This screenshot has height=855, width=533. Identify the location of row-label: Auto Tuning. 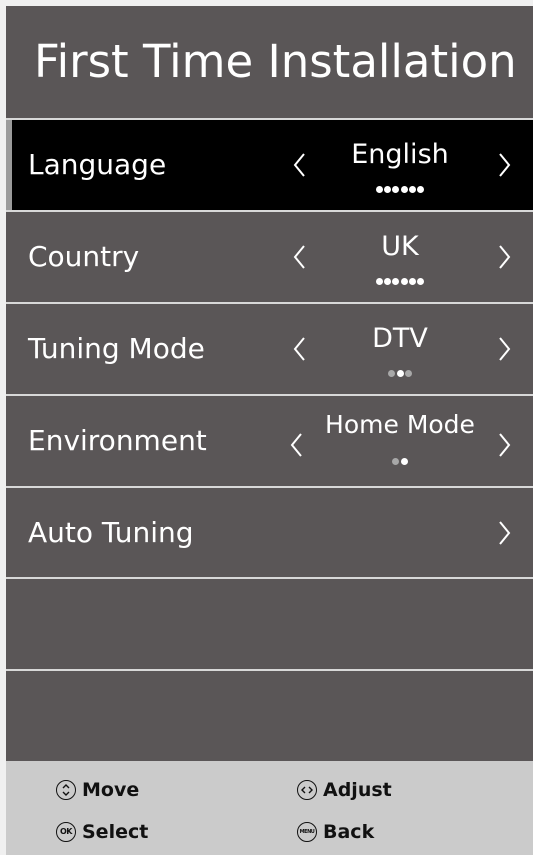
(111, 532).